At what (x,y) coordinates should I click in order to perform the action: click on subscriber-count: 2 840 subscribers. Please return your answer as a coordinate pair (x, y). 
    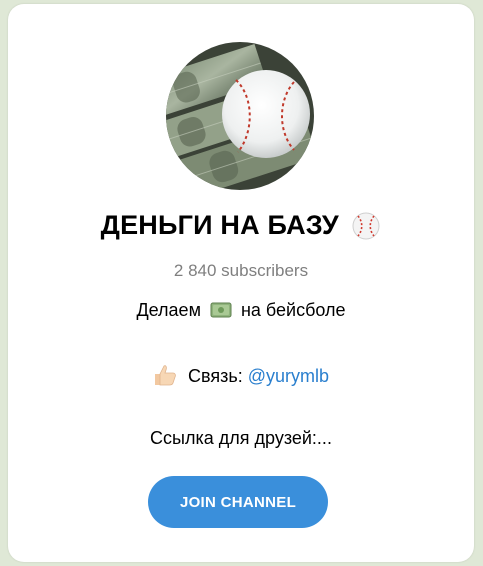
    Looking at the image, I should click on (241, 270).